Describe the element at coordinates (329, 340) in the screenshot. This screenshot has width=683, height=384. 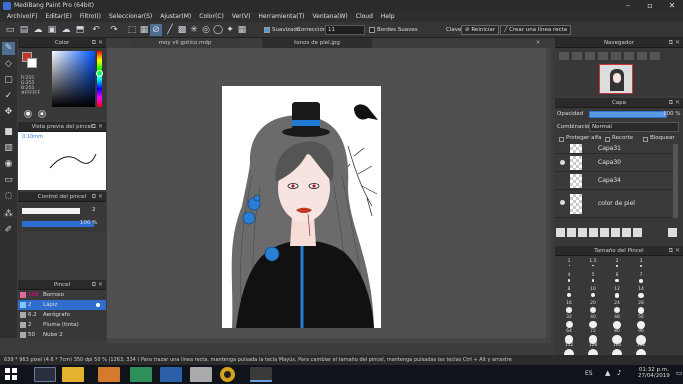
I see `canvas-horizontal-scrollbar` at that location.